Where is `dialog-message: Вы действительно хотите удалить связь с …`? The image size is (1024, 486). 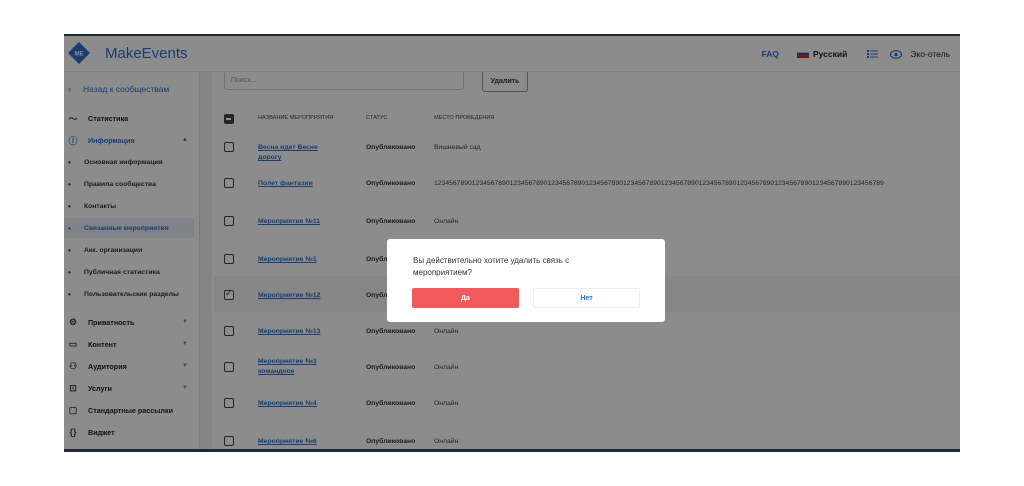
dialog-message: Вы действительно хотите удалить связь с … is located at coordinates (491, 266).